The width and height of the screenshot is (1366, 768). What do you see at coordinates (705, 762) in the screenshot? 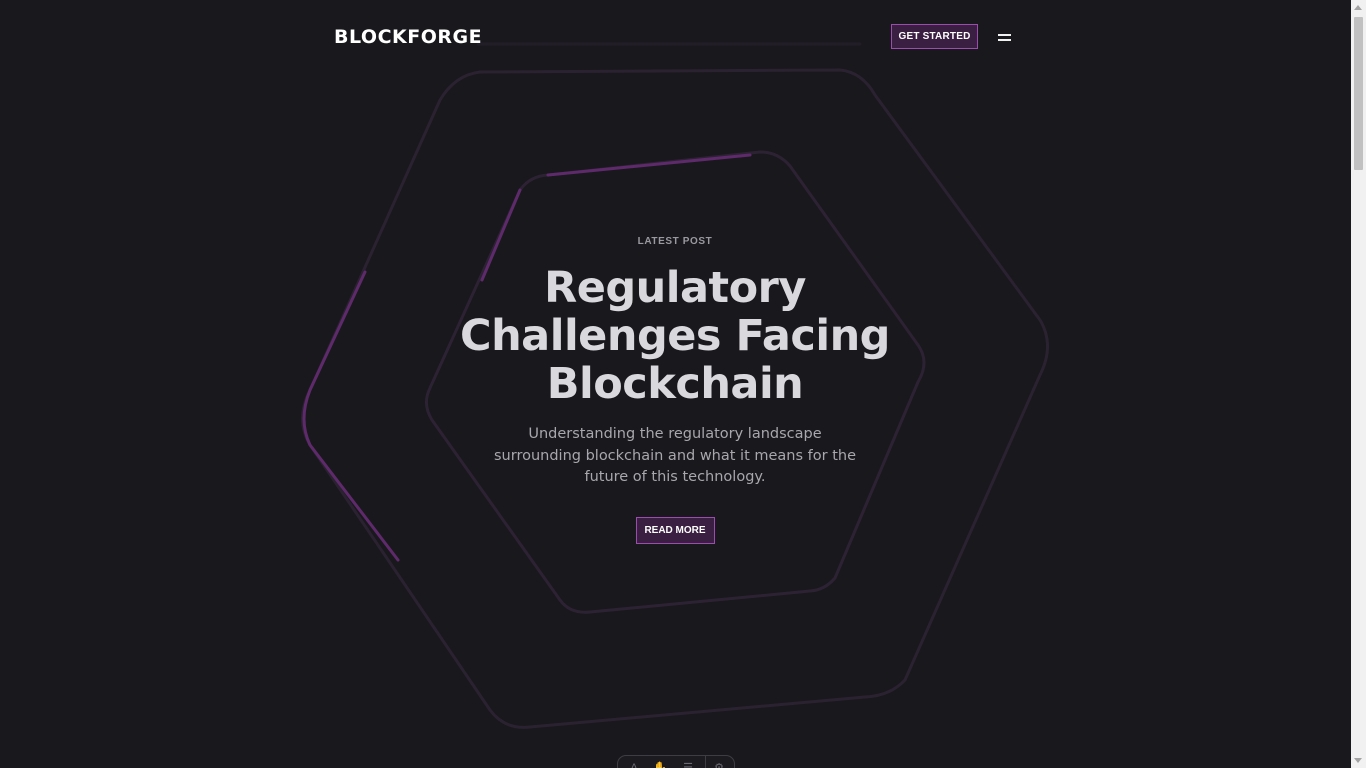
I see `toolbar-divider` at bounding box center [705, 762].